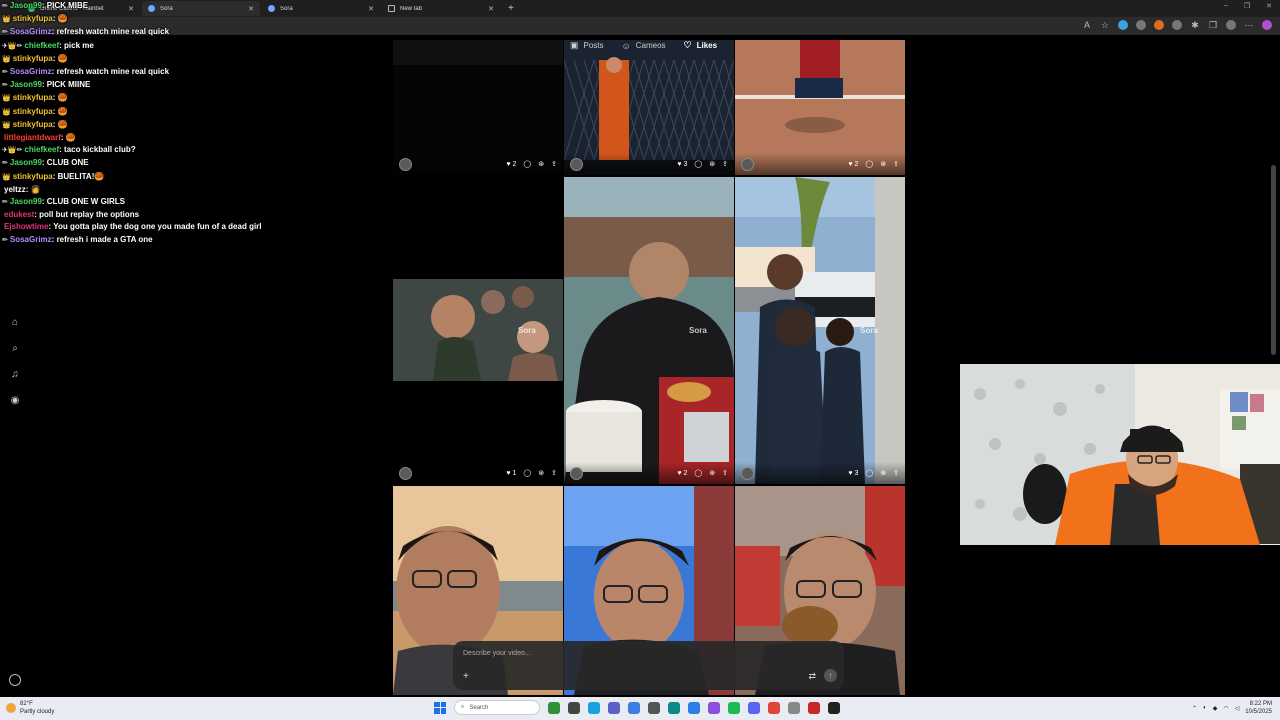 This screenshot has width=1280, height=720. Describe the element at coordinates (574, 707) in the screenshot. I see `task-view-icon` at that location.